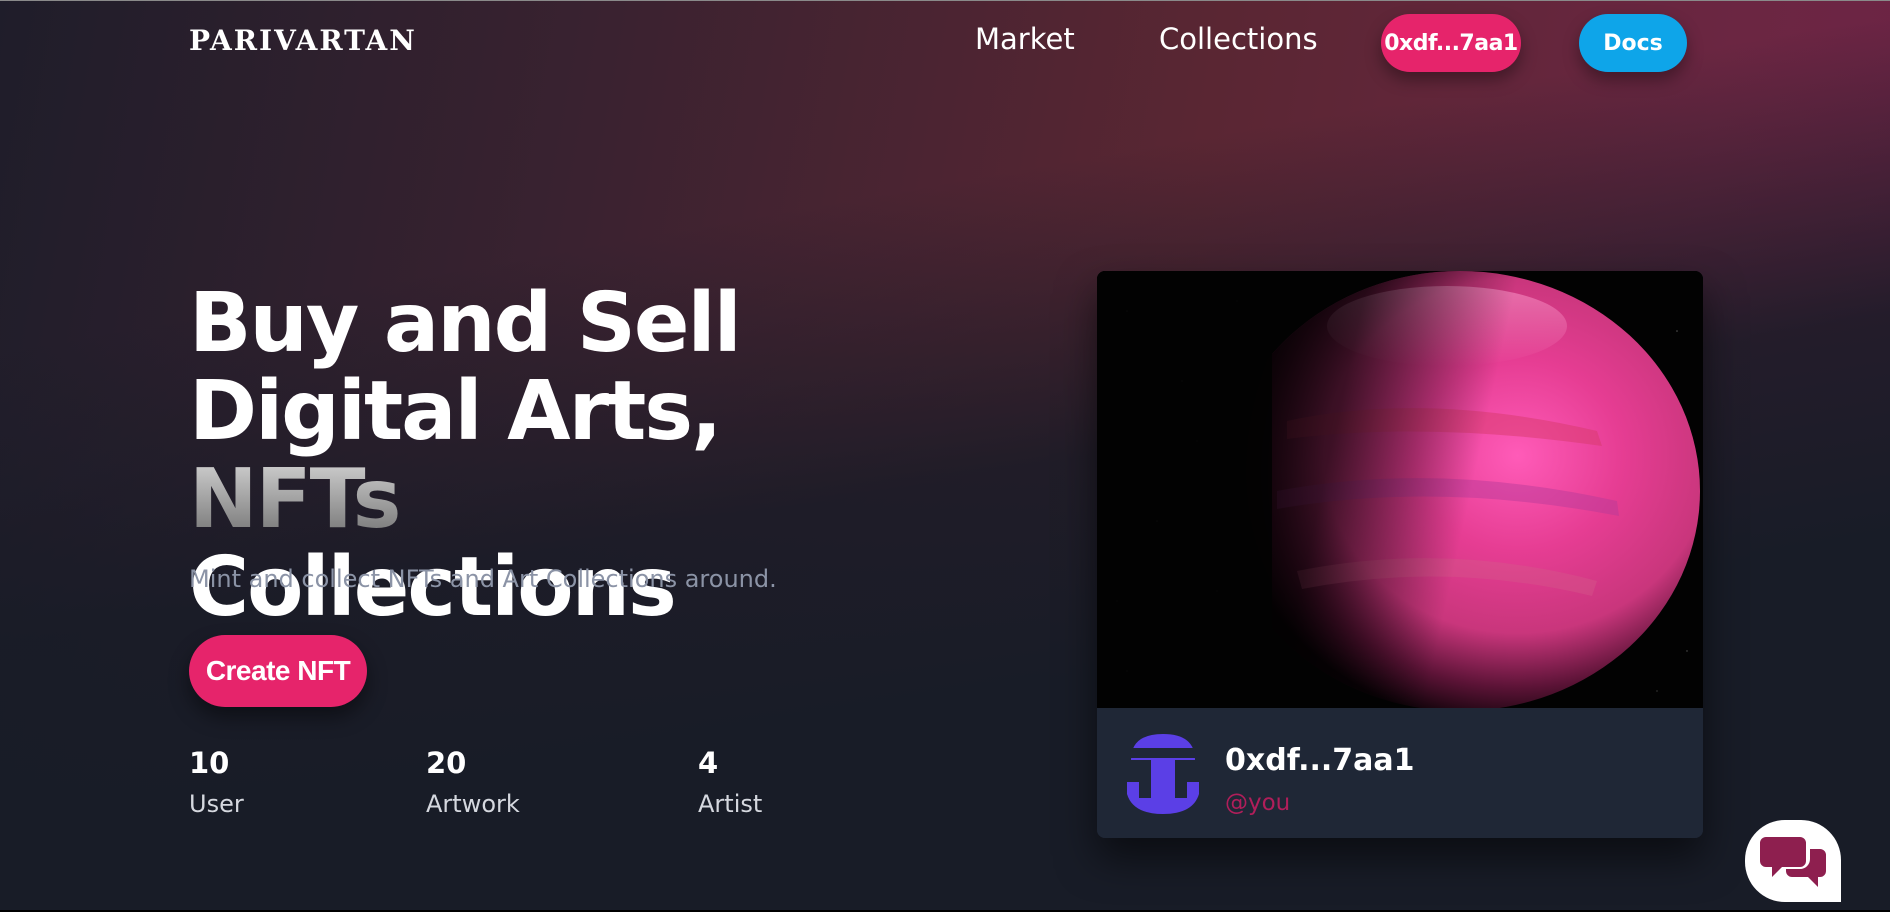 This screenshot has width=1890, height=912. I want to click on stat-label: User, so click(216, 804).